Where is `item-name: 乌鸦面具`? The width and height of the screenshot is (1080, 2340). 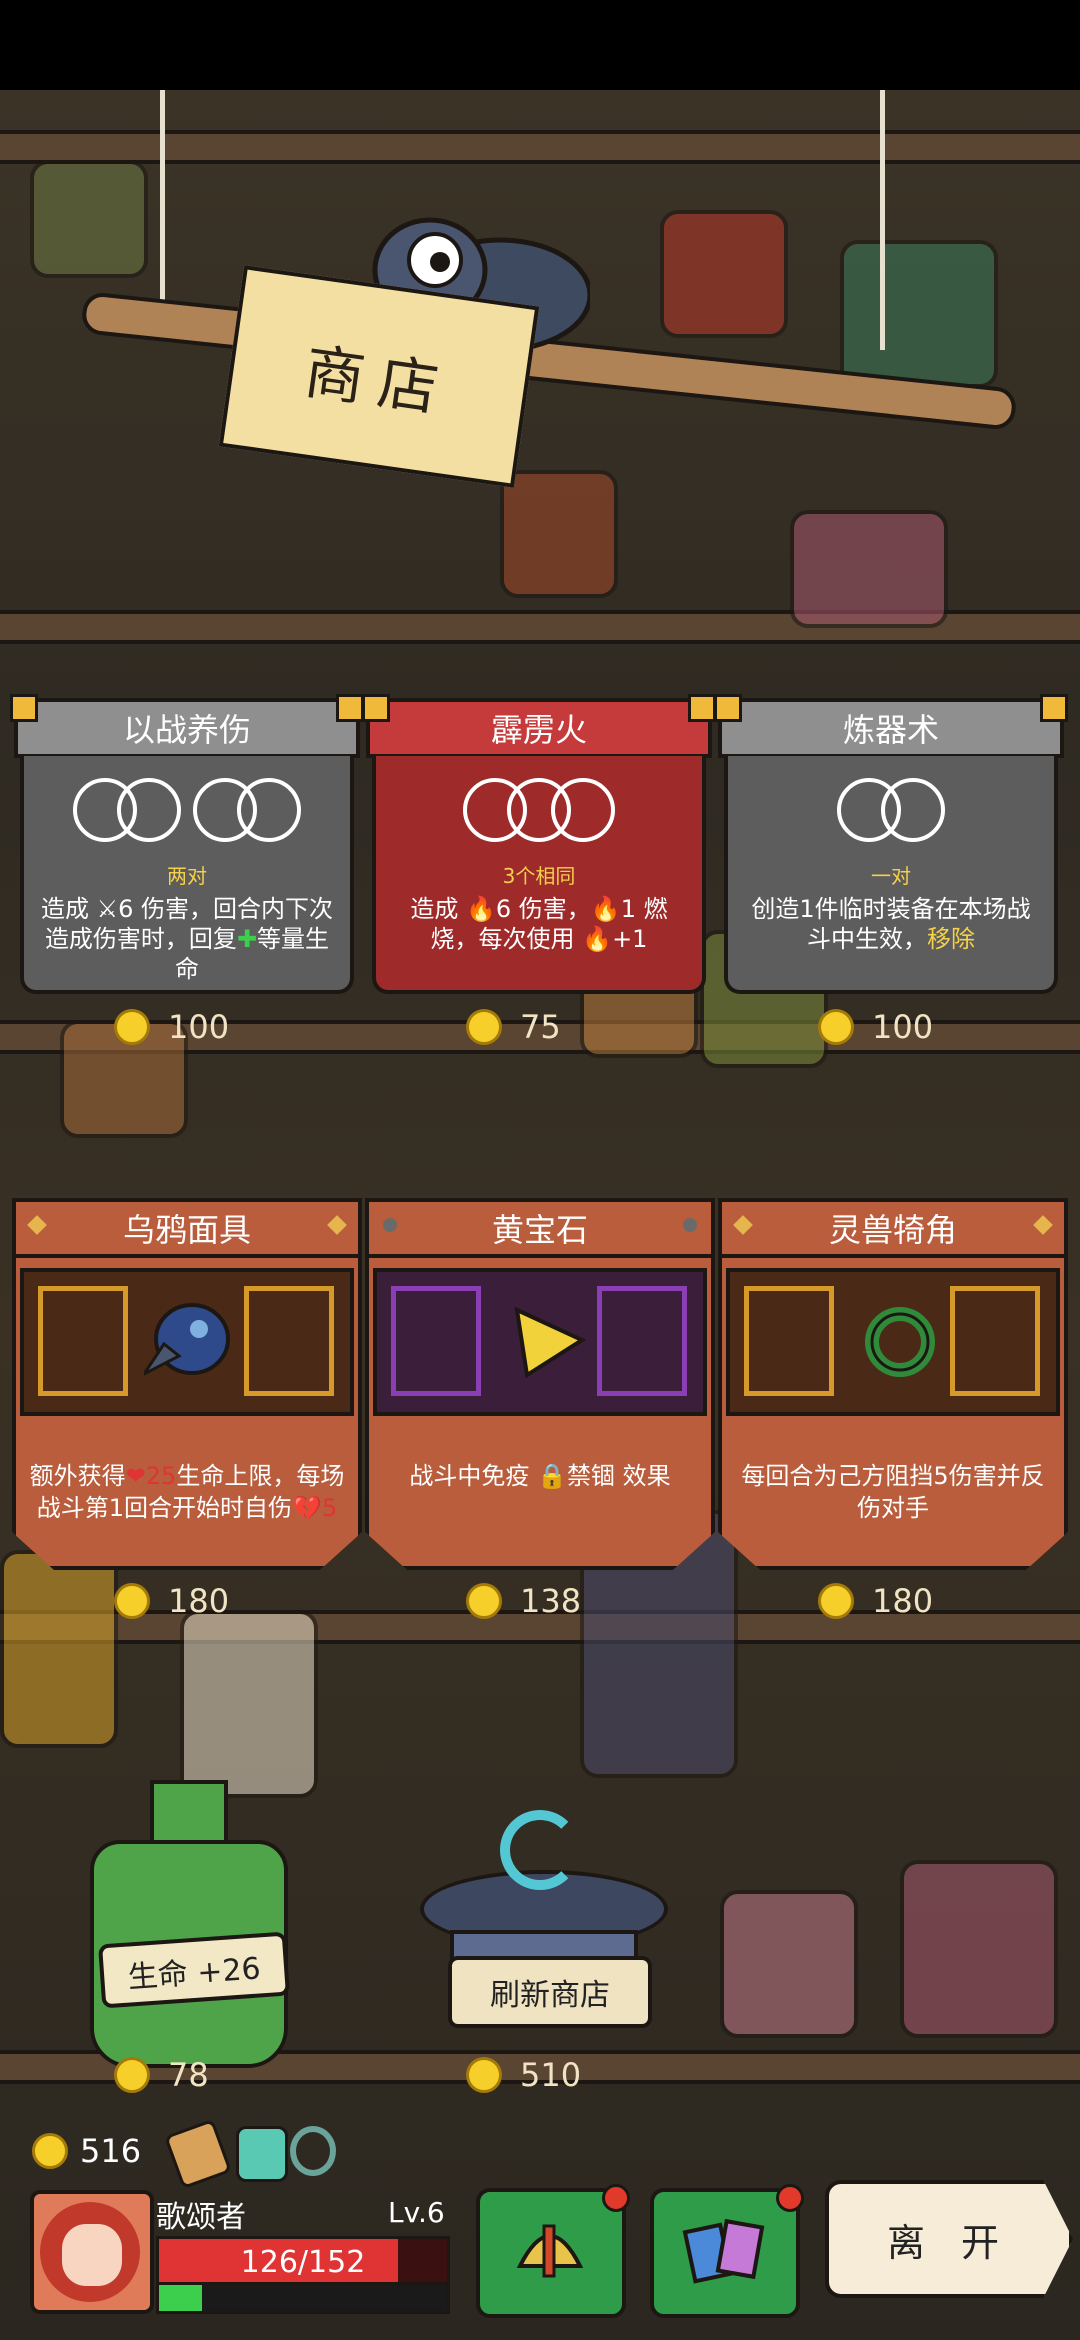
item-name: 乌鸦面具 is located at coordinates (187, 1228).